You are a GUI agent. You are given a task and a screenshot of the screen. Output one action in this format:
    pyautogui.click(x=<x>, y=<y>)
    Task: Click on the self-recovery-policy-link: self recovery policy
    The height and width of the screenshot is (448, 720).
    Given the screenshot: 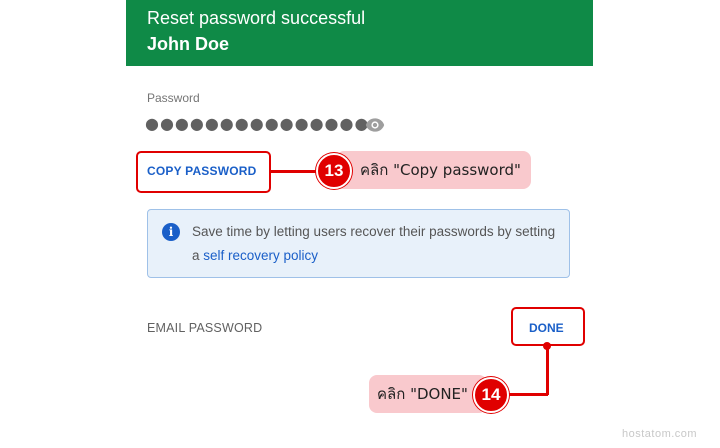 What is the action you would take?
    pyautogui.click(x=260, y=255)
    